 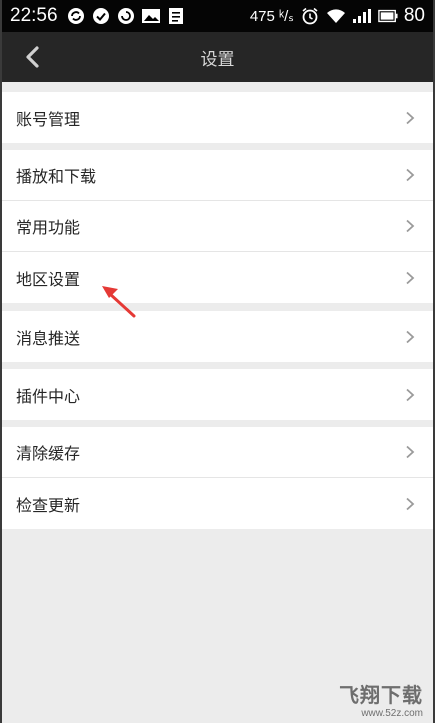 What do you see at coordinates (217, 16) in the screenshot?
I see `status-bar: 22:56 475 ᵏ/ₛ 80` at bounding box center [217, 16].